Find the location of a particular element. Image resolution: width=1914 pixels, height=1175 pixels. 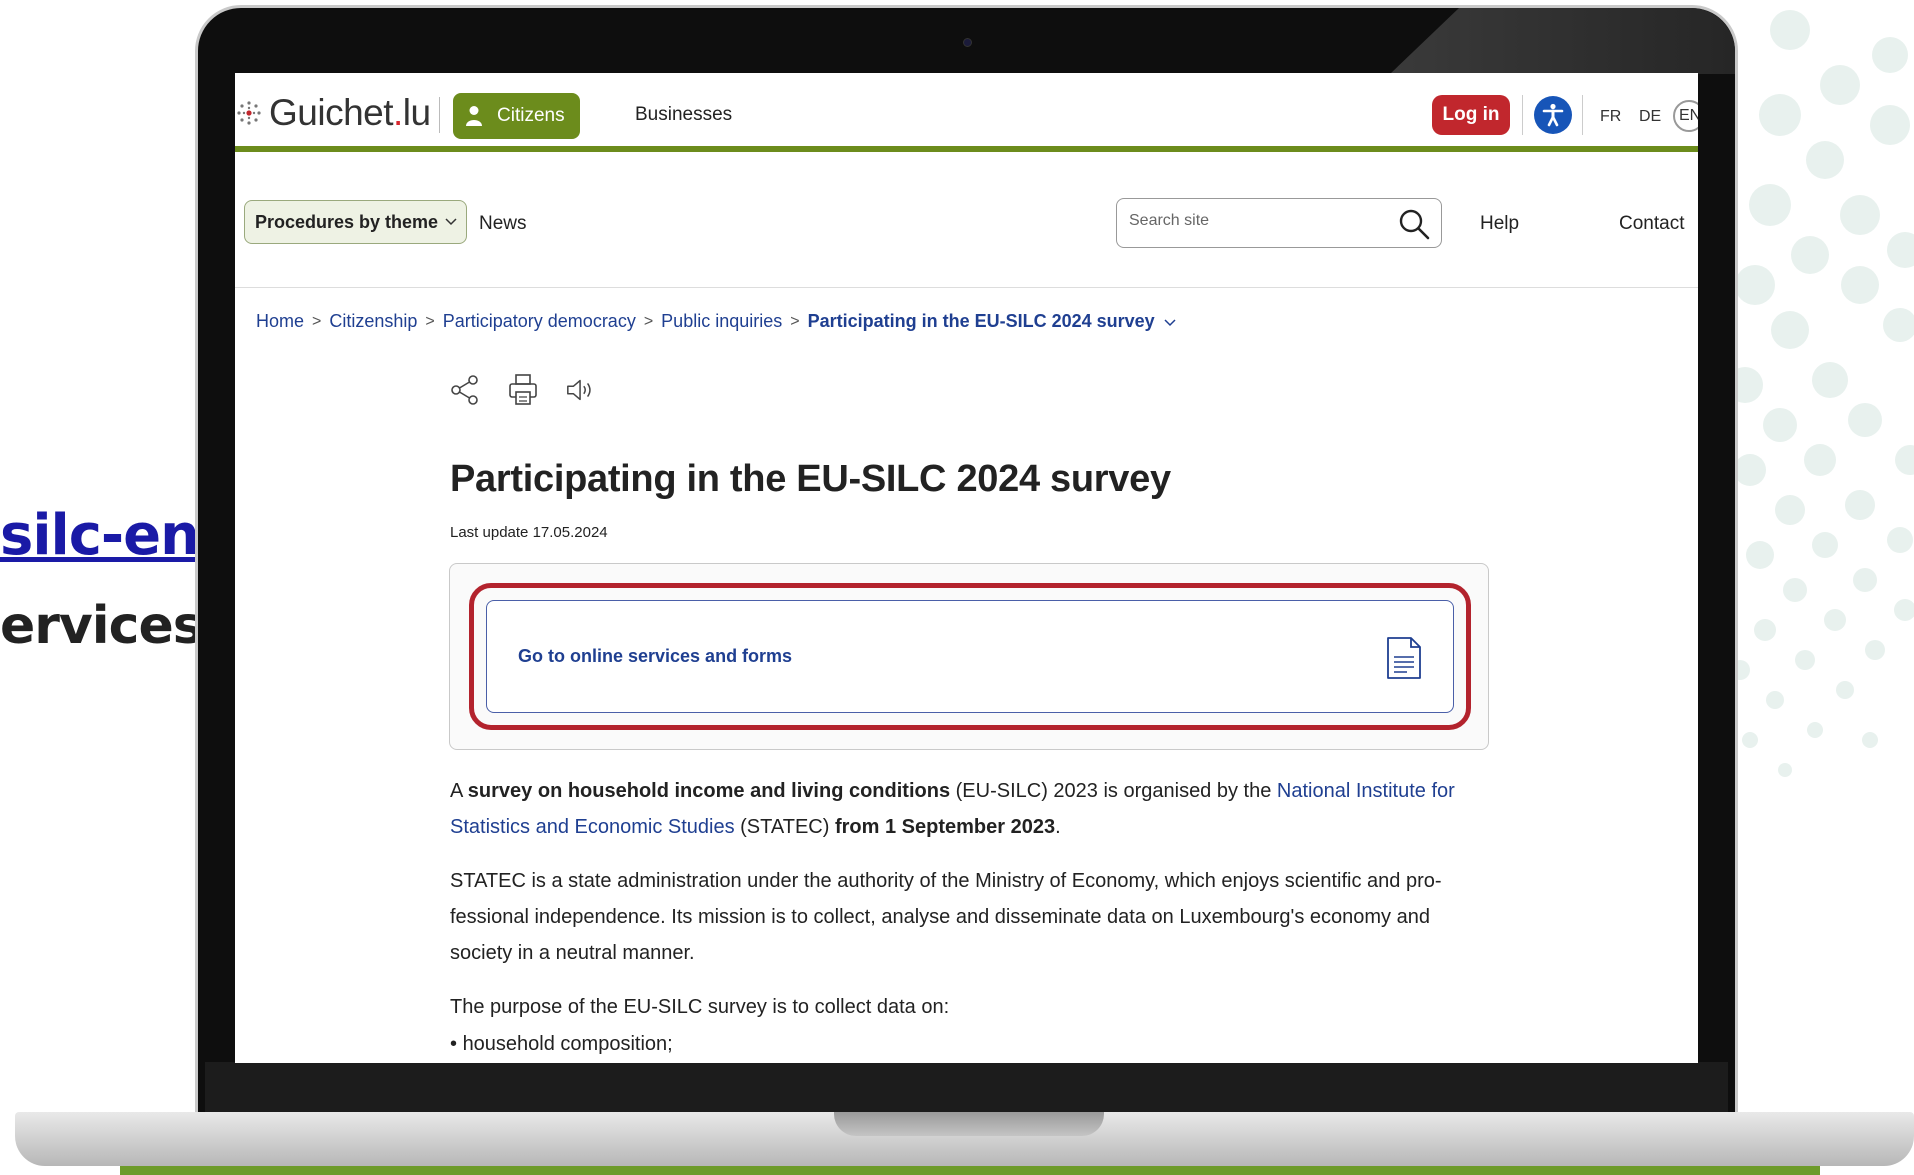

citizens-button: Citizens is located at coordinates (516, 116).